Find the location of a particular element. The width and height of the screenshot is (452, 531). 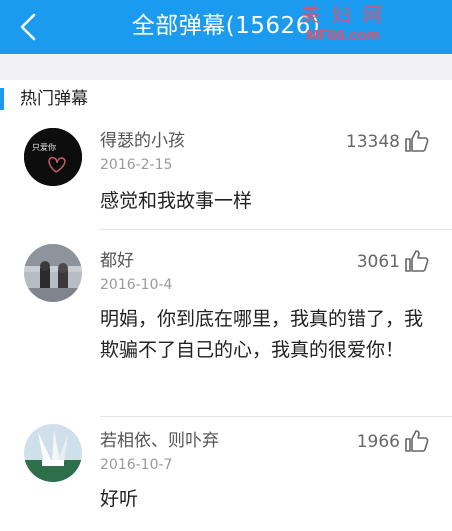

section-accent-bar is located at coordinates (2, 99).